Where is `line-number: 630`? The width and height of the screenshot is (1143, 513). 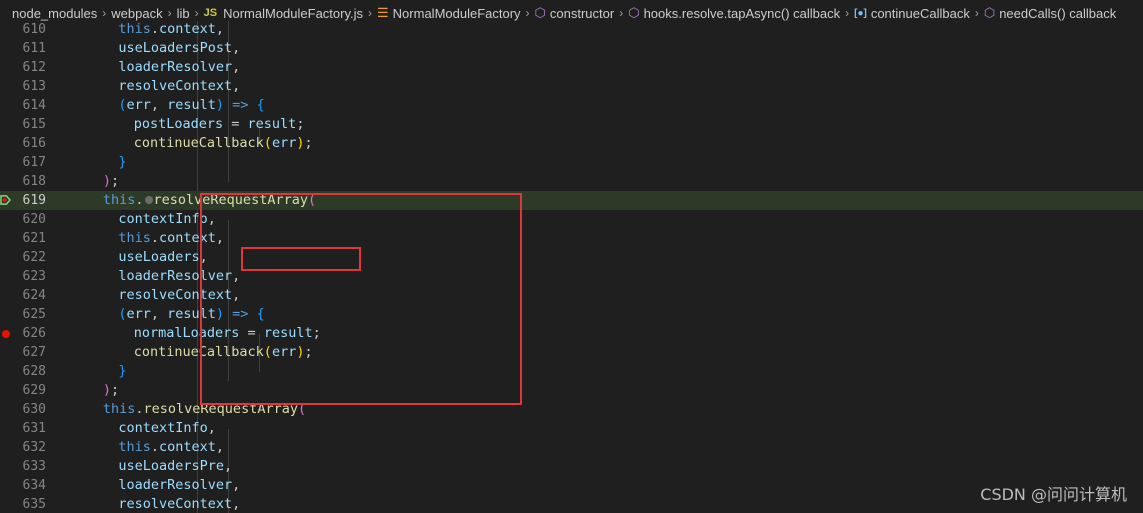 line-number: 630 is located at coordinates (23, 409).